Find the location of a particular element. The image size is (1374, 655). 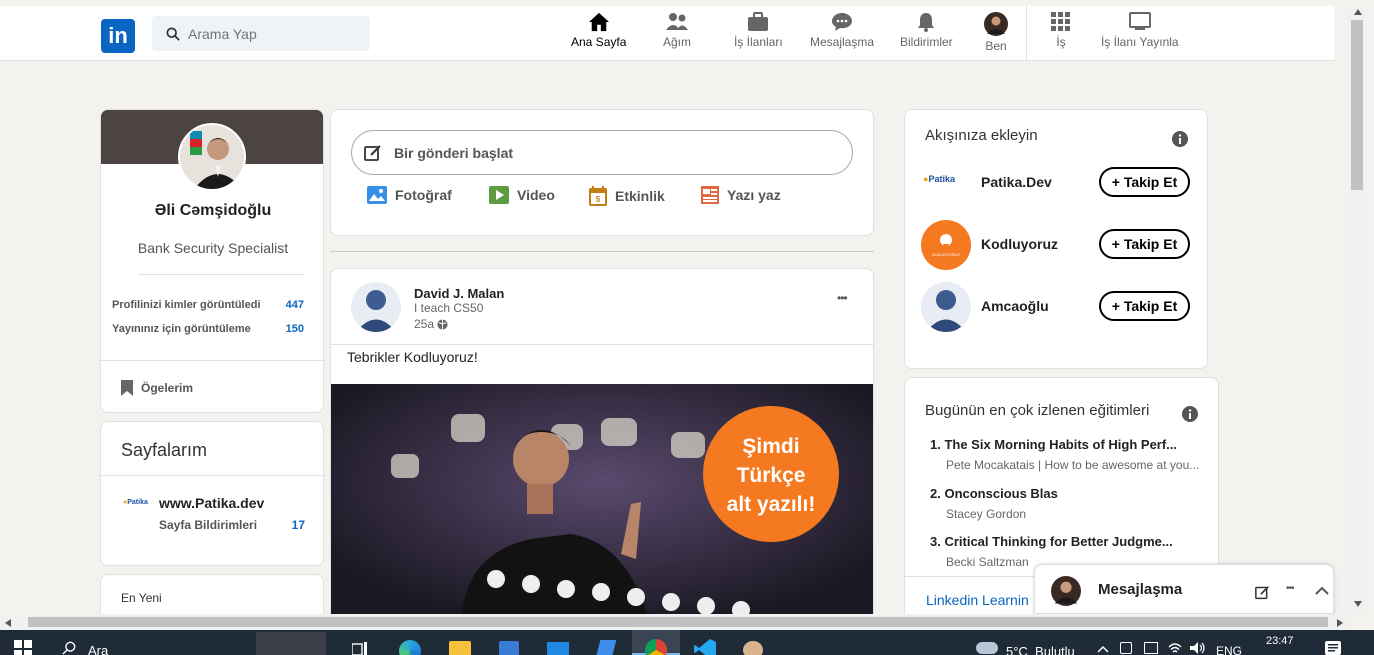

compose-icon is located at coordinates (372, 152).